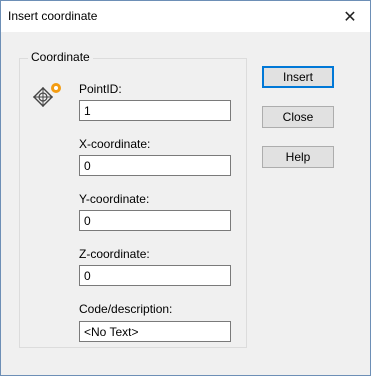 The width and height of the screenshot is (371, 376). I want to click on insert-button: Insert, so click(298, 77).